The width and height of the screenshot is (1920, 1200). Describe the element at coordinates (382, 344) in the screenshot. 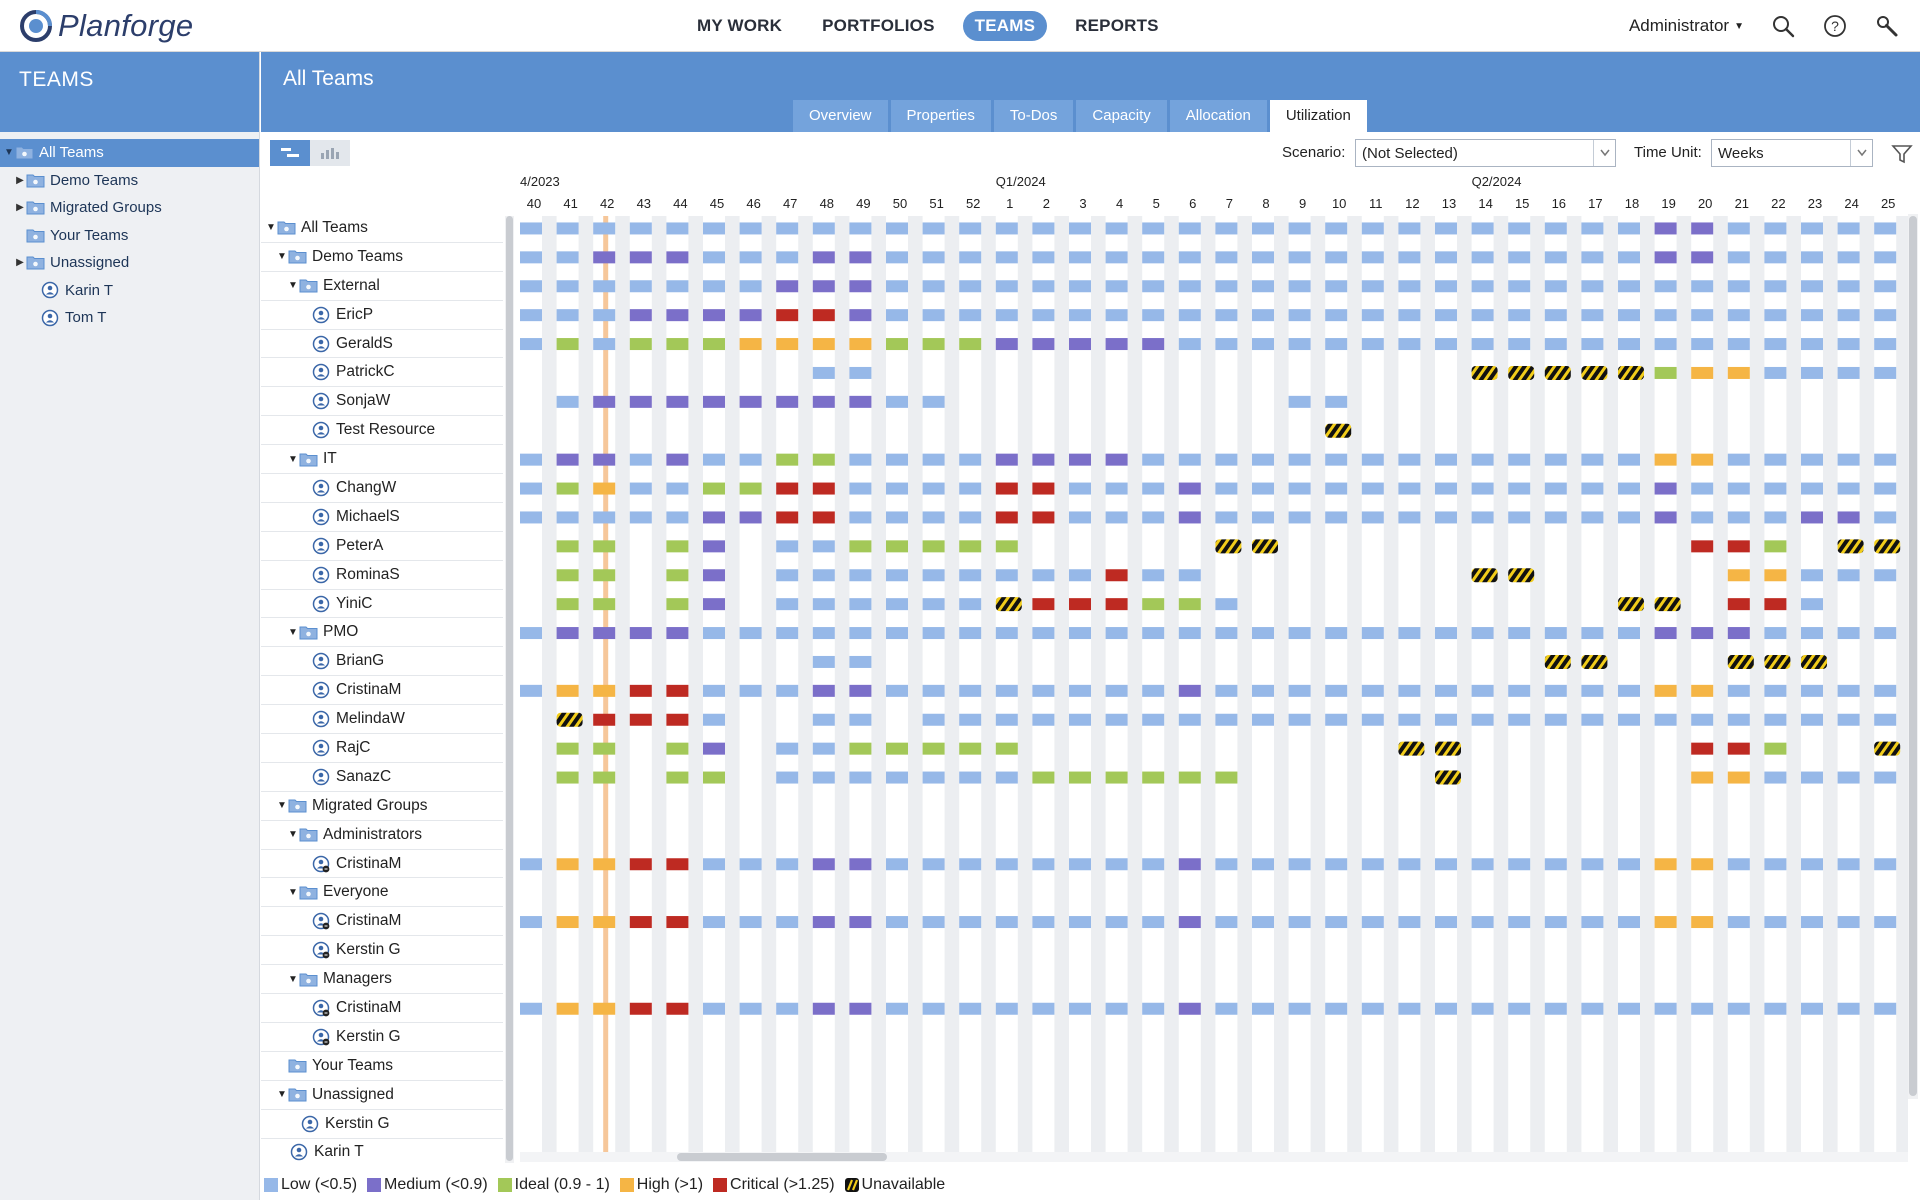

I see `tree-row-geralds: GeraldS` at that location.